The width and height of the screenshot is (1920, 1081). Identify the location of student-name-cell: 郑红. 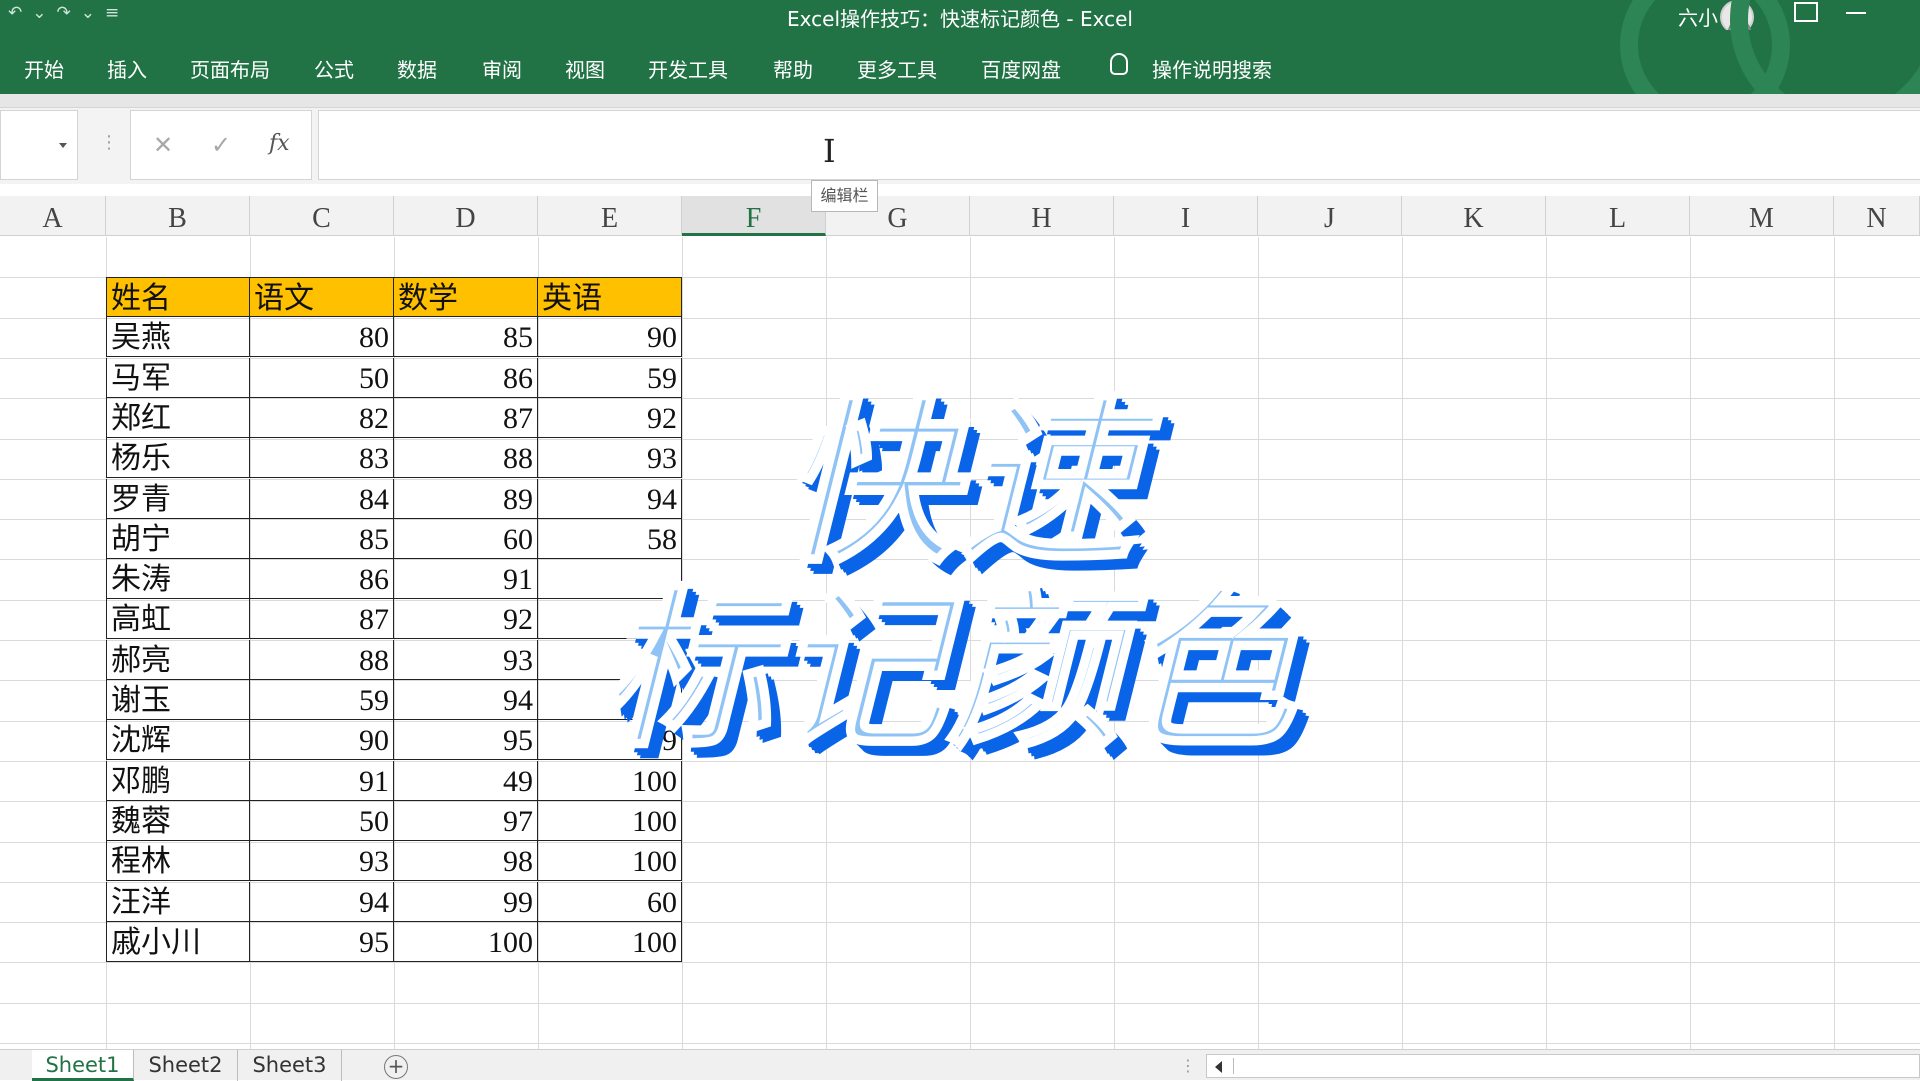
(178, 418).